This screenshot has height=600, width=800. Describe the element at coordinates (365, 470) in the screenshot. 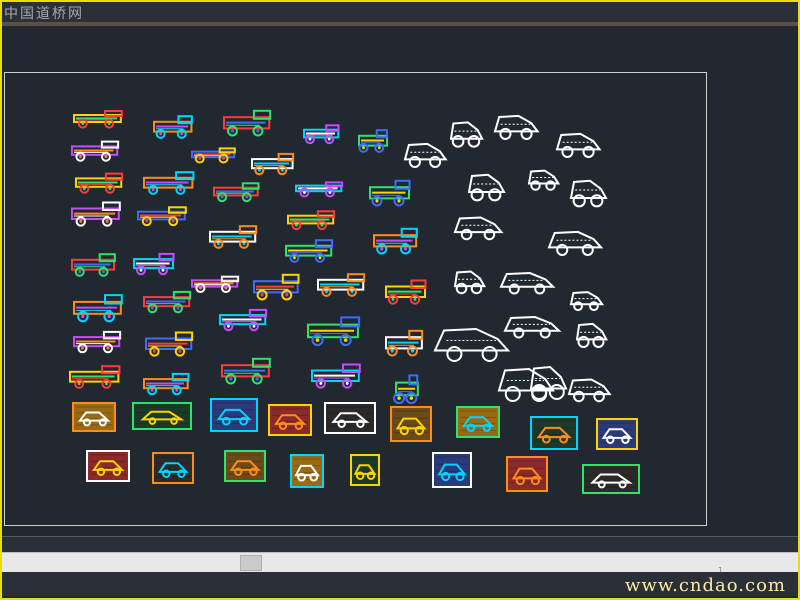

I see `framed-robot-icon` at that location.